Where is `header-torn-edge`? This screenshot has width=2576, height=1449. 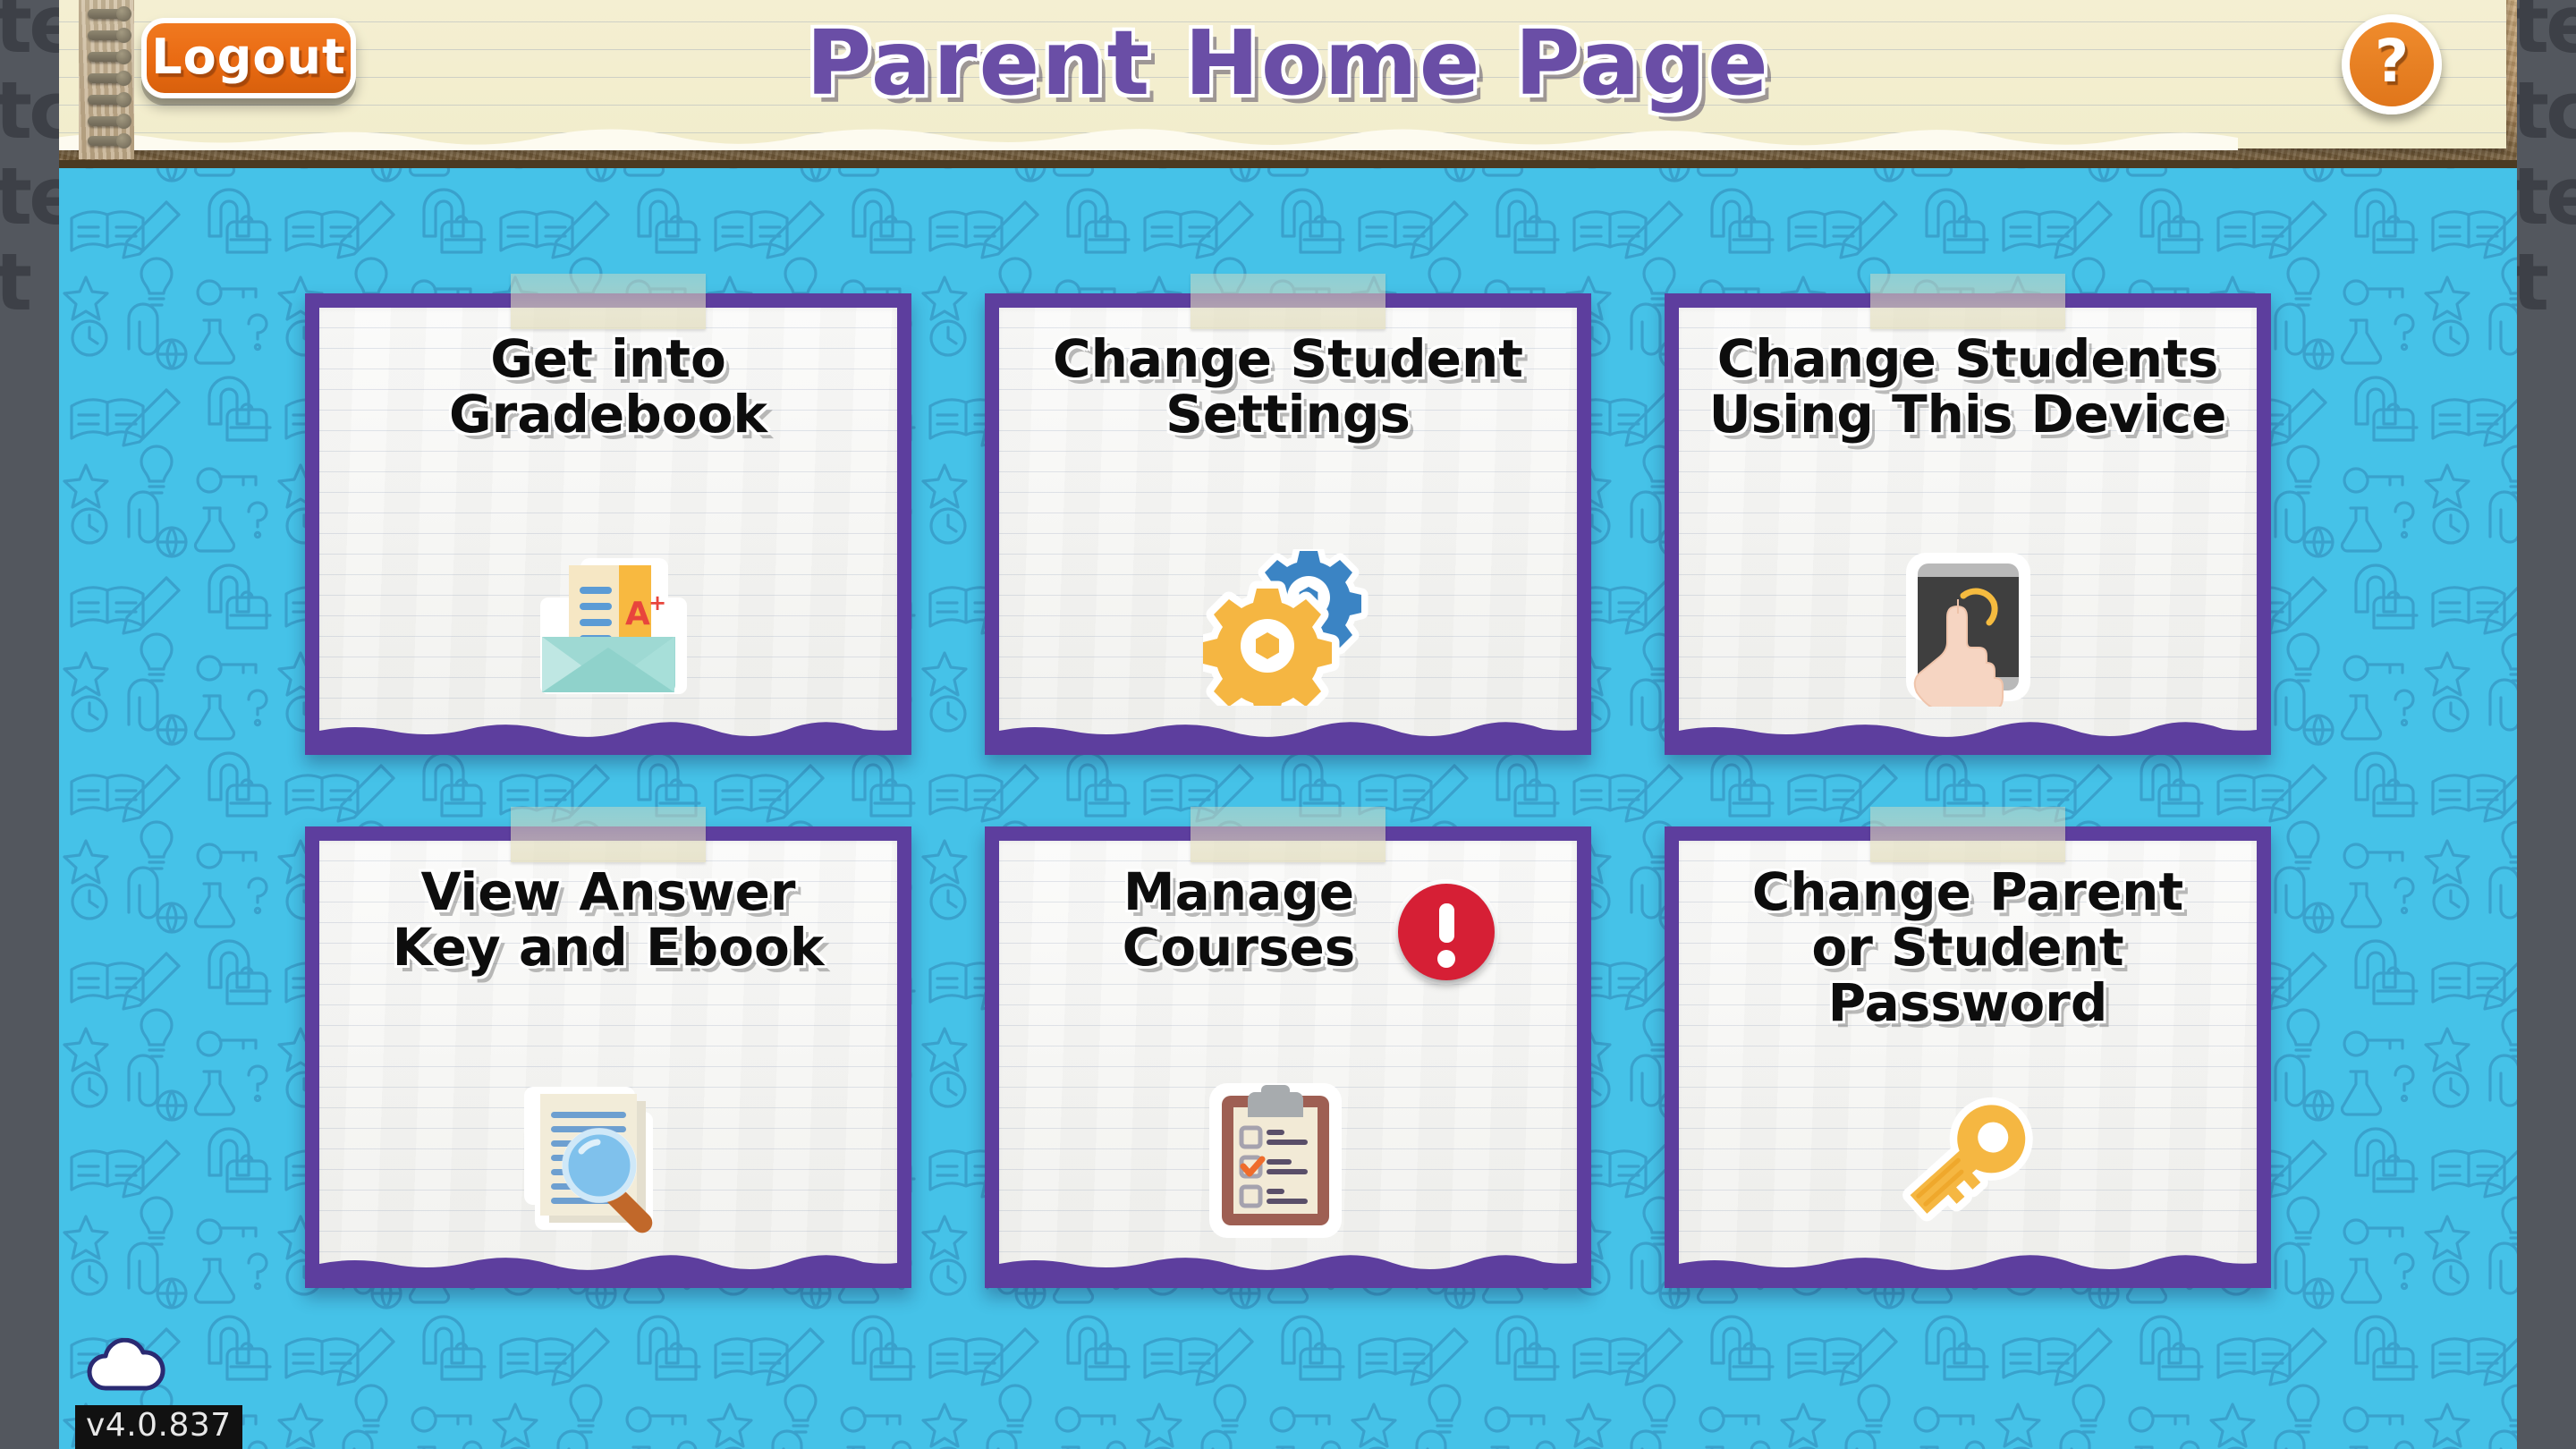
header-torn-edge is located at coordinates (1148, 139).